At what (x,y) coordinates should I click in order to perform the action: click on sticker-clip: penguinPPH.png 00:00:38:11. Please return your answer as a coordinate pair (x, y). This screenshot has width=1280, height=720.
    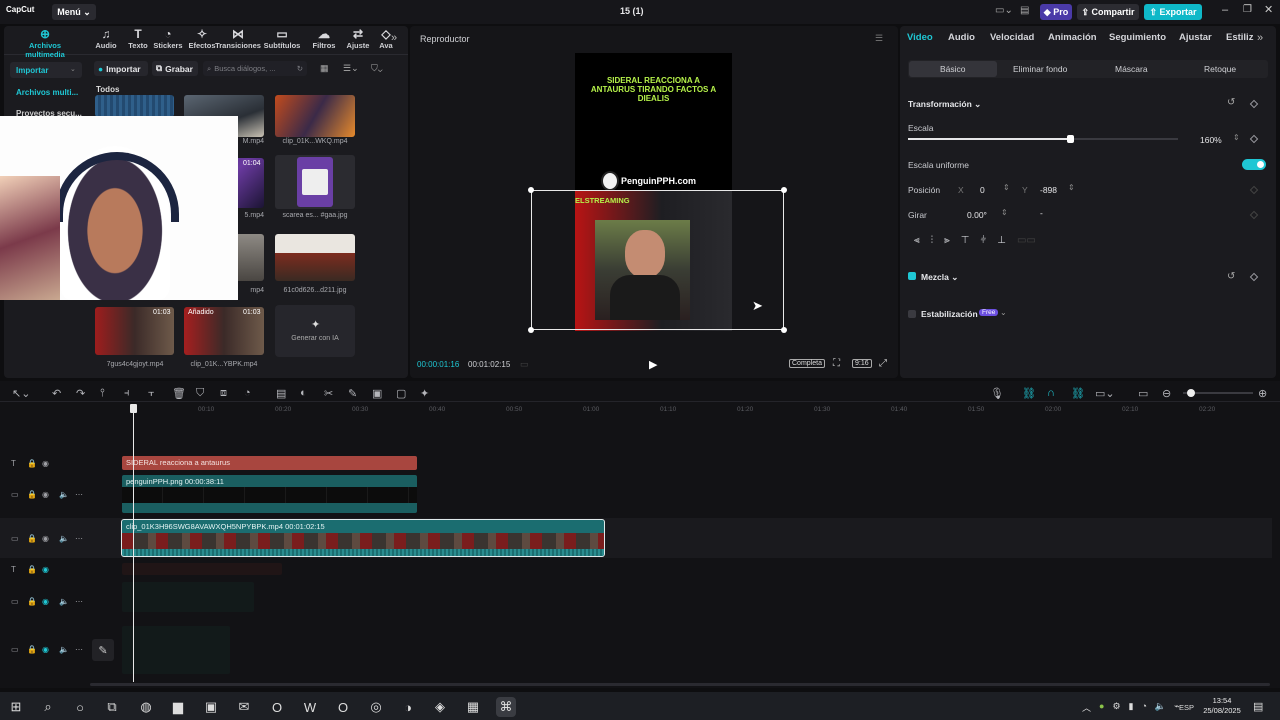
    Looking at the image, I should click on (269, 494).